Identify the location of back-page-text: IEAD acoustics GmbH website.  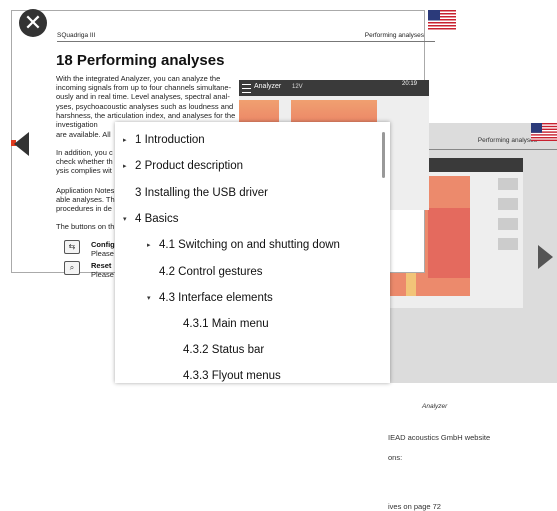
(439, 437).